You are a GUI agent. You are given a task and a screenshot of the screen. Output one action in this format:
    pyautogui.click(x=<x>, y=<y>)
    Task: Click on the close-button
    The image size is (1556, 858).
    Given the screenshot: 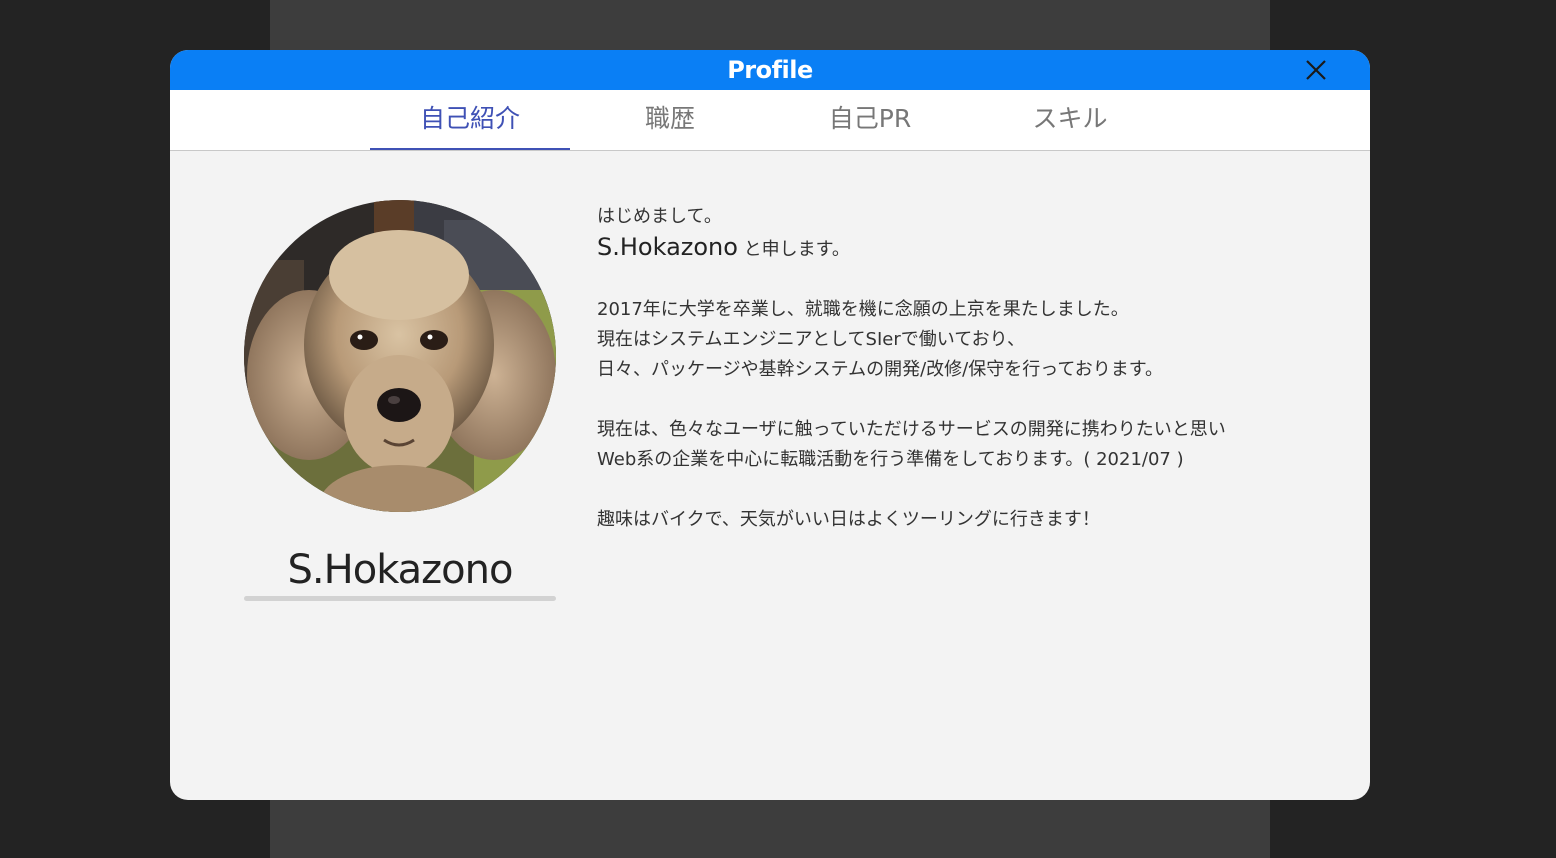 What is the action you would take?
    pyautogui.click(x=1316, y=70)
    